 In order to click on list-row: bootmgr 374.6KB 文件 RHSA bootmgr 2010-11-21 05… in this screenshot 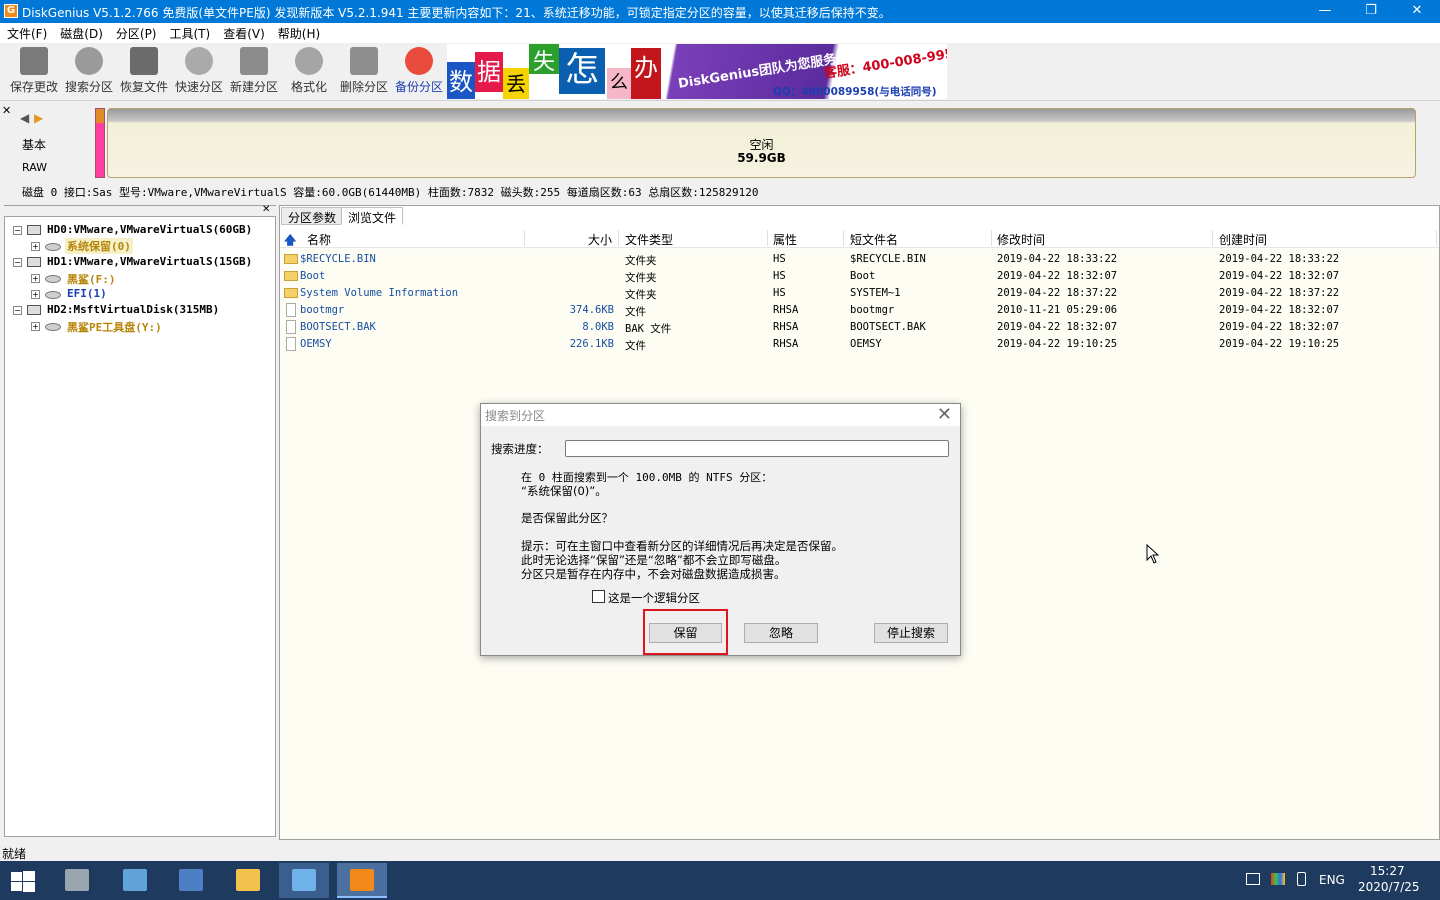, I will do `click(859, 310)`.